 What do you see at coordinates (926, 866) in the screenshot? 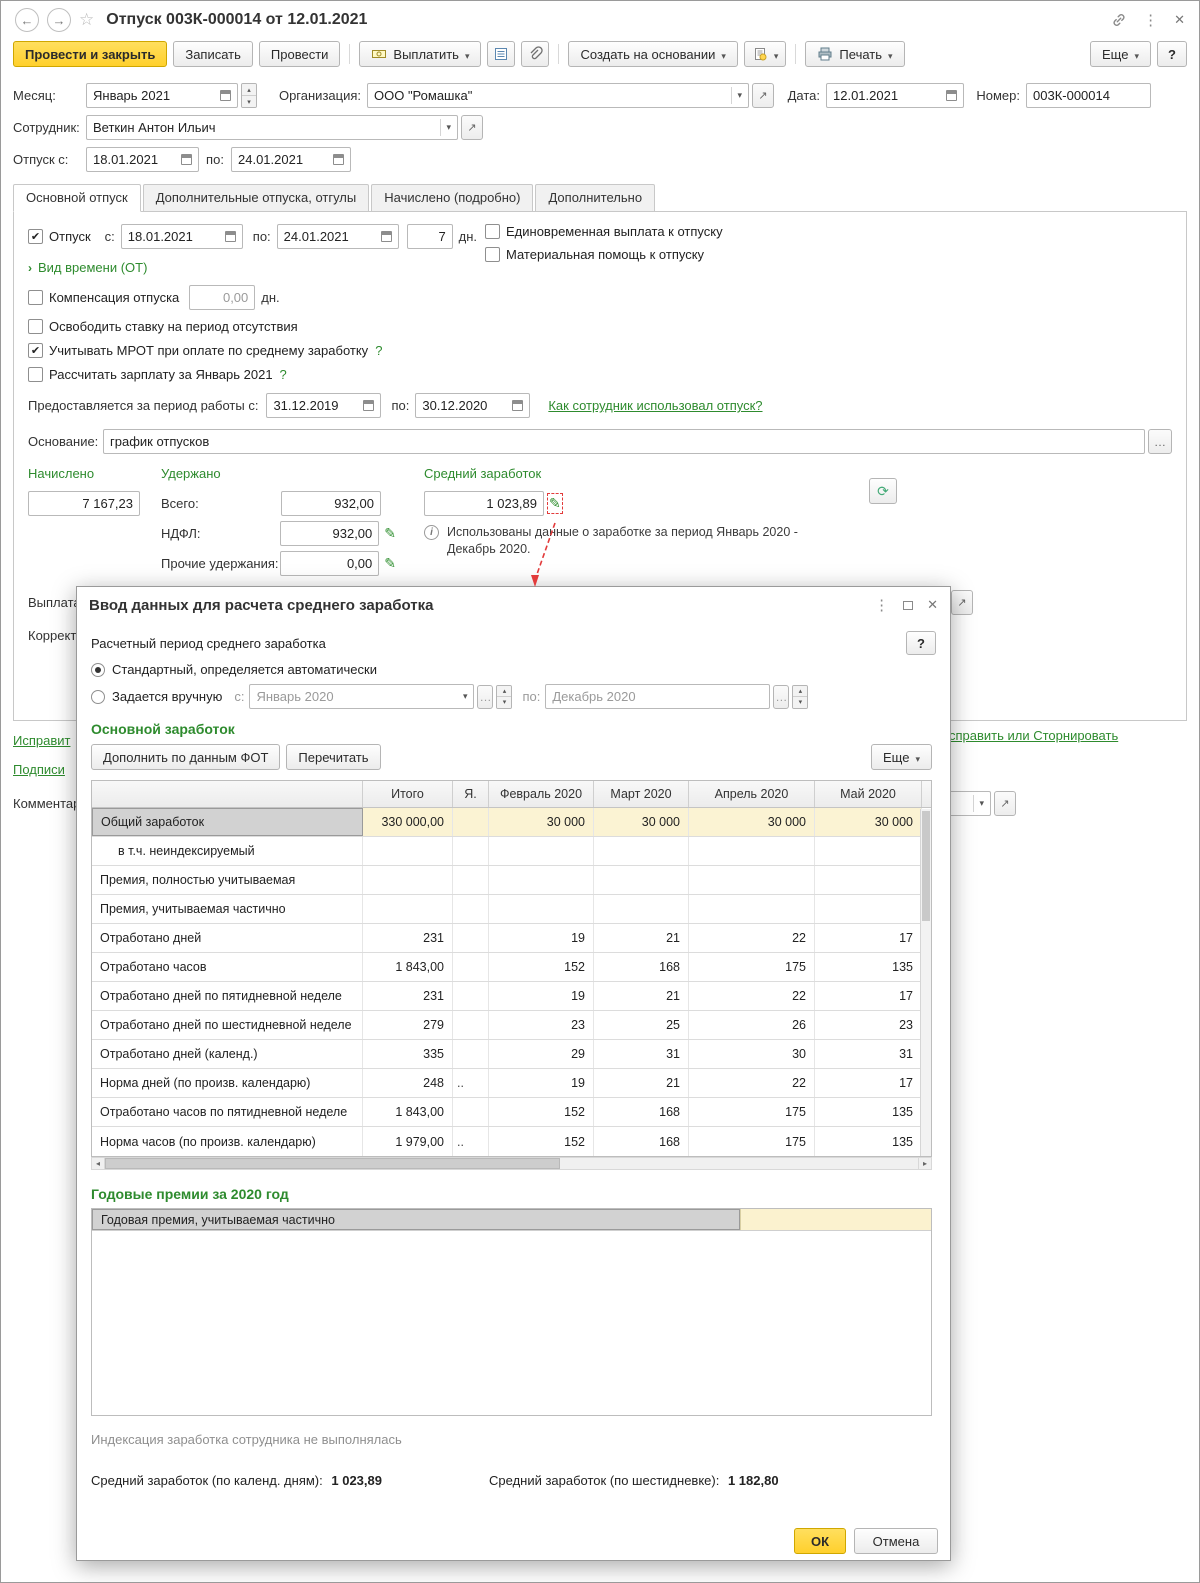
I see `vertical-scrollbar-thumb` at bounding box center [926, 866].